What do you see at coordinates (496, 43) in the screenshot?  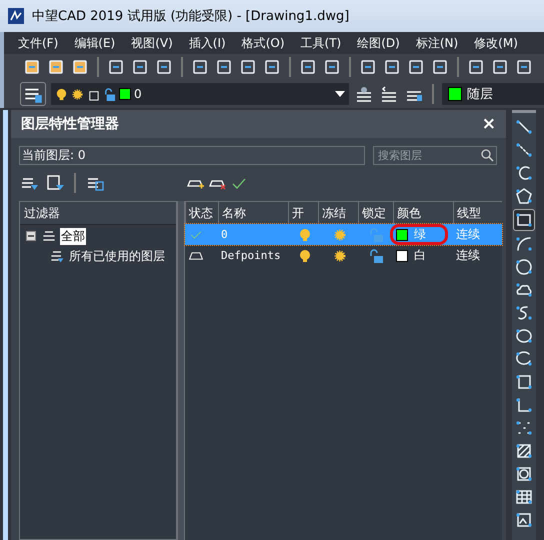 I see `menu-item: 修改(M)` at bounding box center [496, 43].